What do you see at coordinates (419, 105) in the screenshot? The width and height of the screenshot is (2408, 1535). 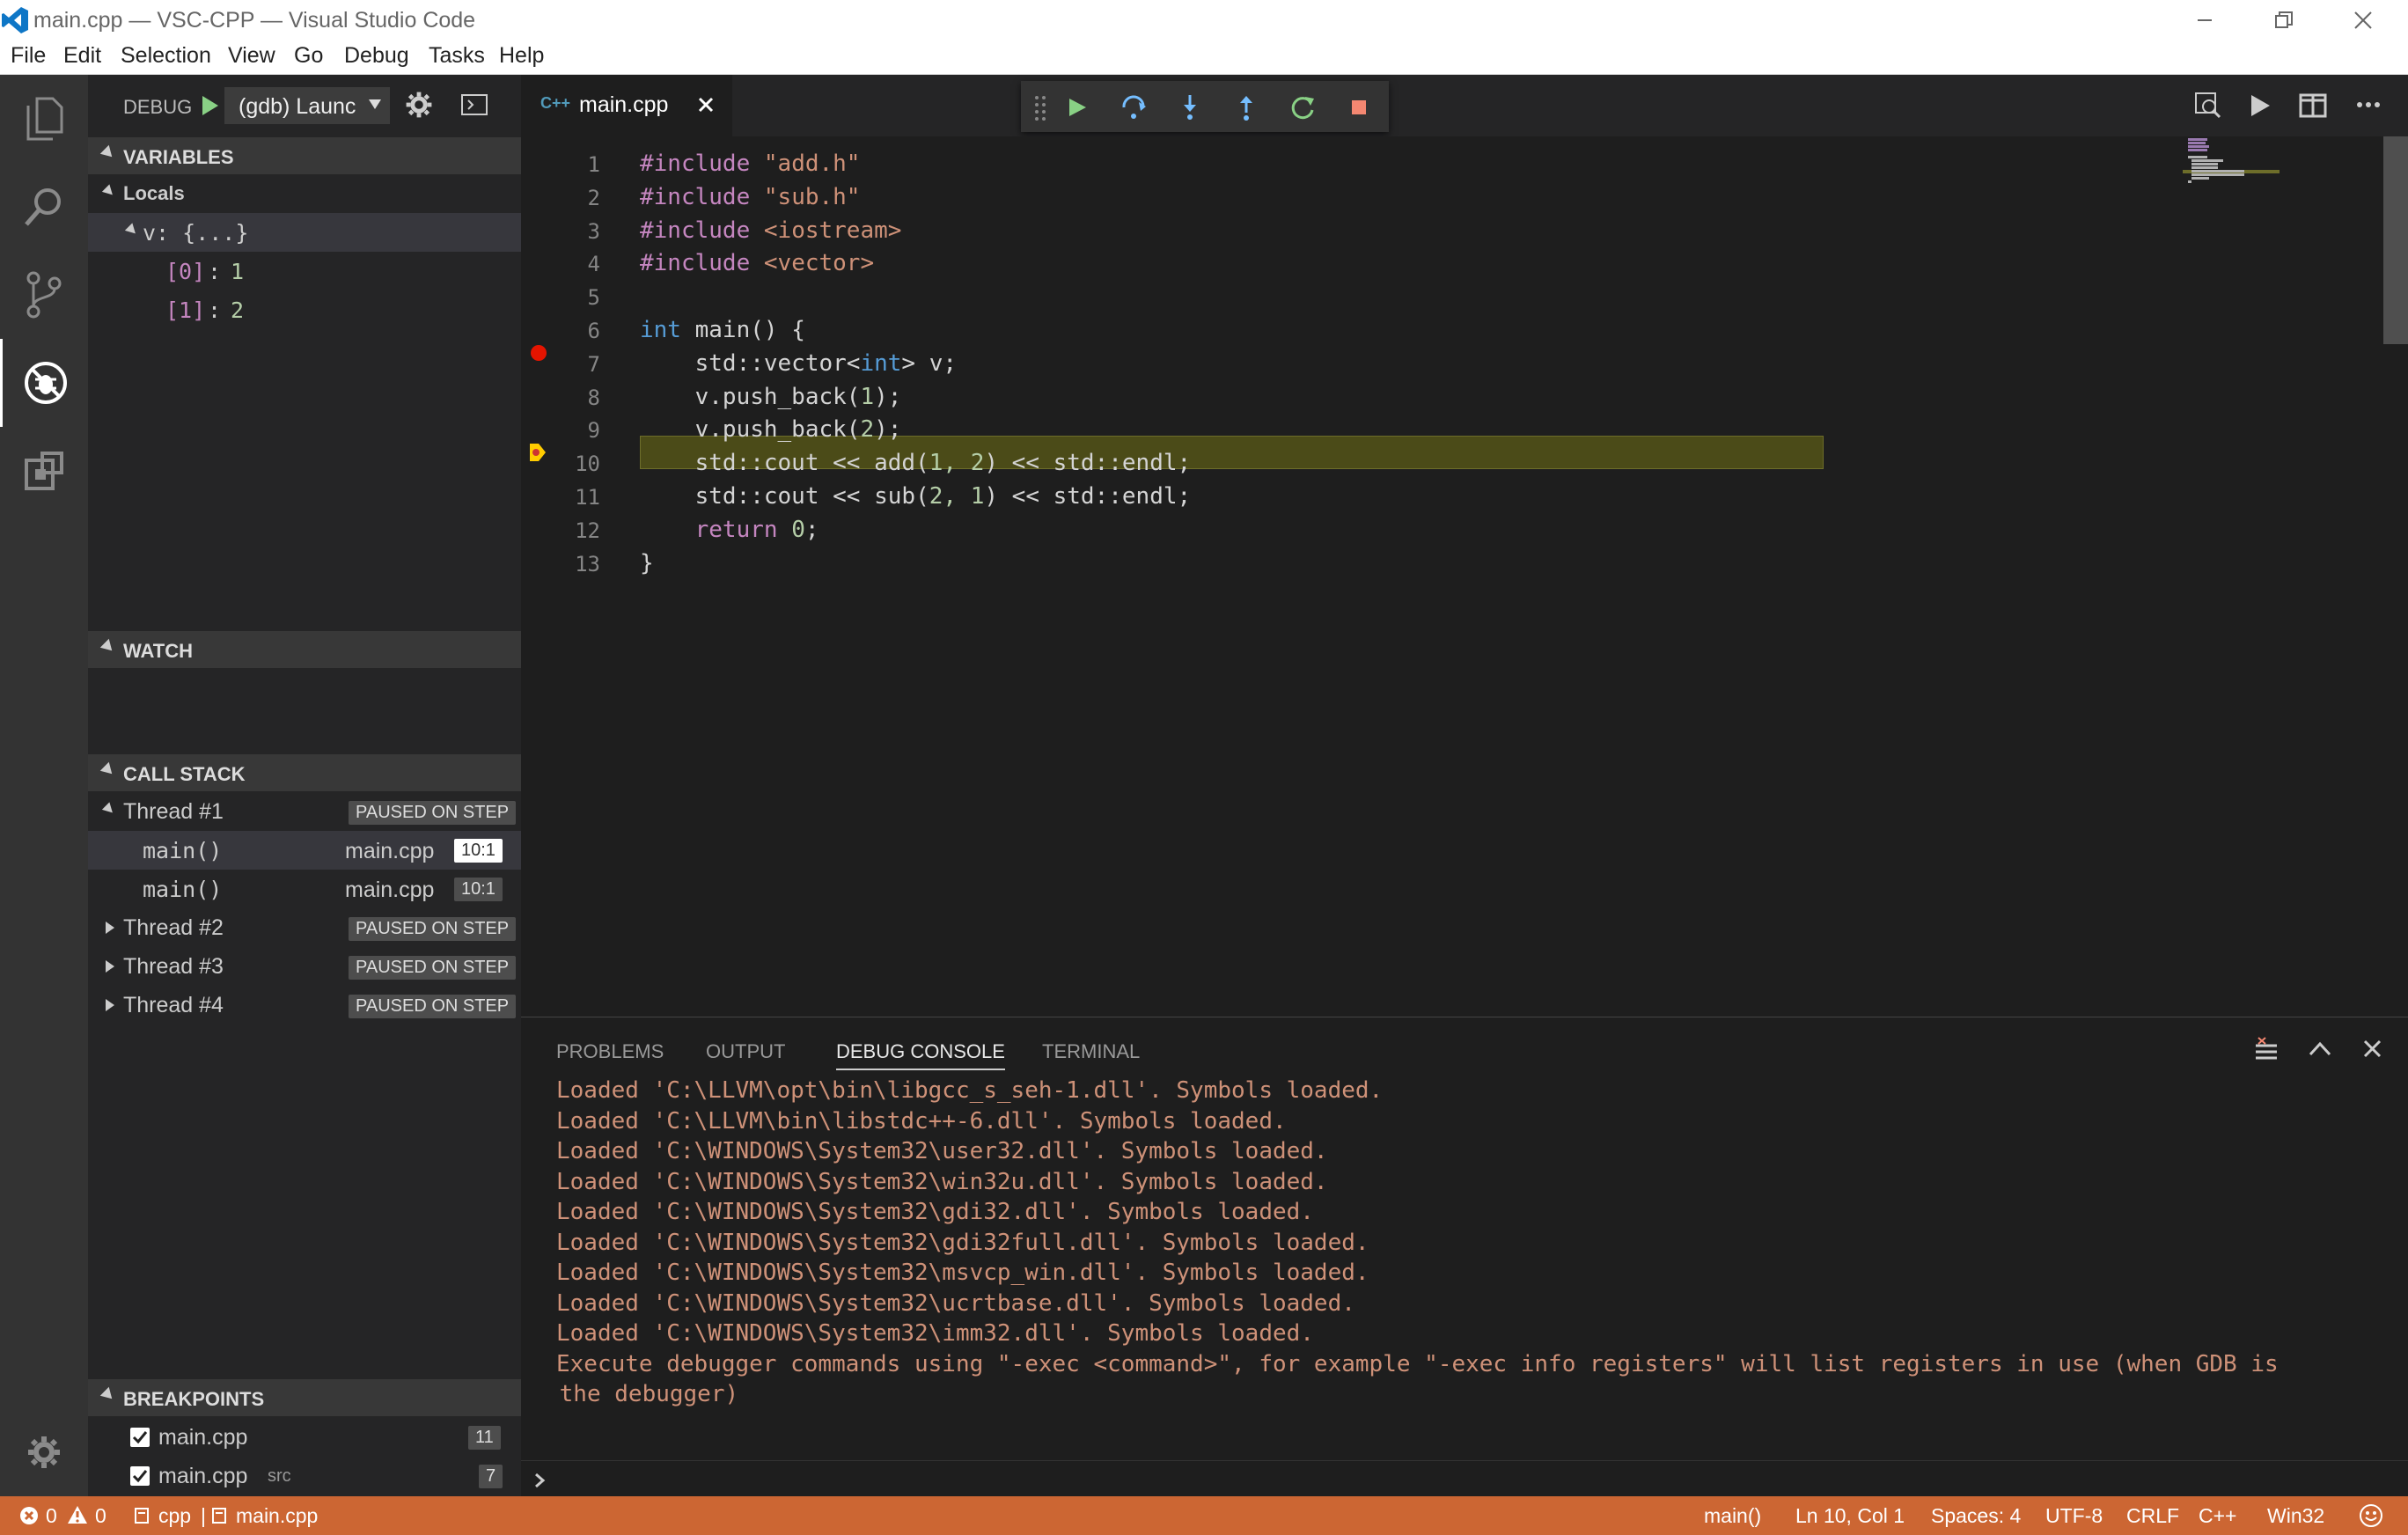 I see `debug-settings-gear-icon` at bounding box center [419, 105].